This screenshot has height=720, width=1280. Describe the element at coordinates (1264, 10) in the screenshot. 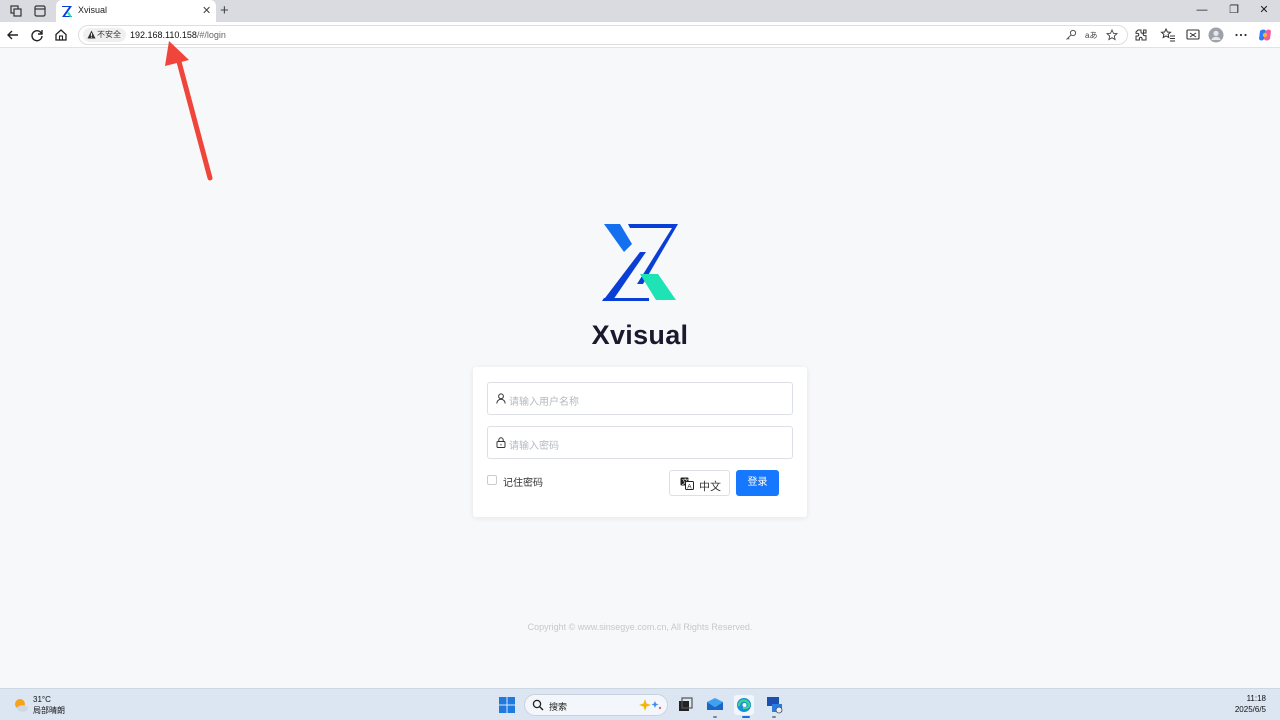

I see `close-window-button: ✕` at that location.